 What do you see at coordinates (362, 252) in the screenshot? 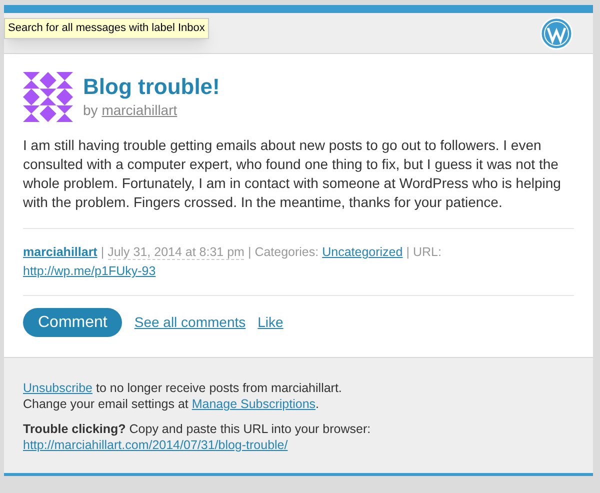
I see `category-link: Uncategorized` at bounding box center [362, 252].